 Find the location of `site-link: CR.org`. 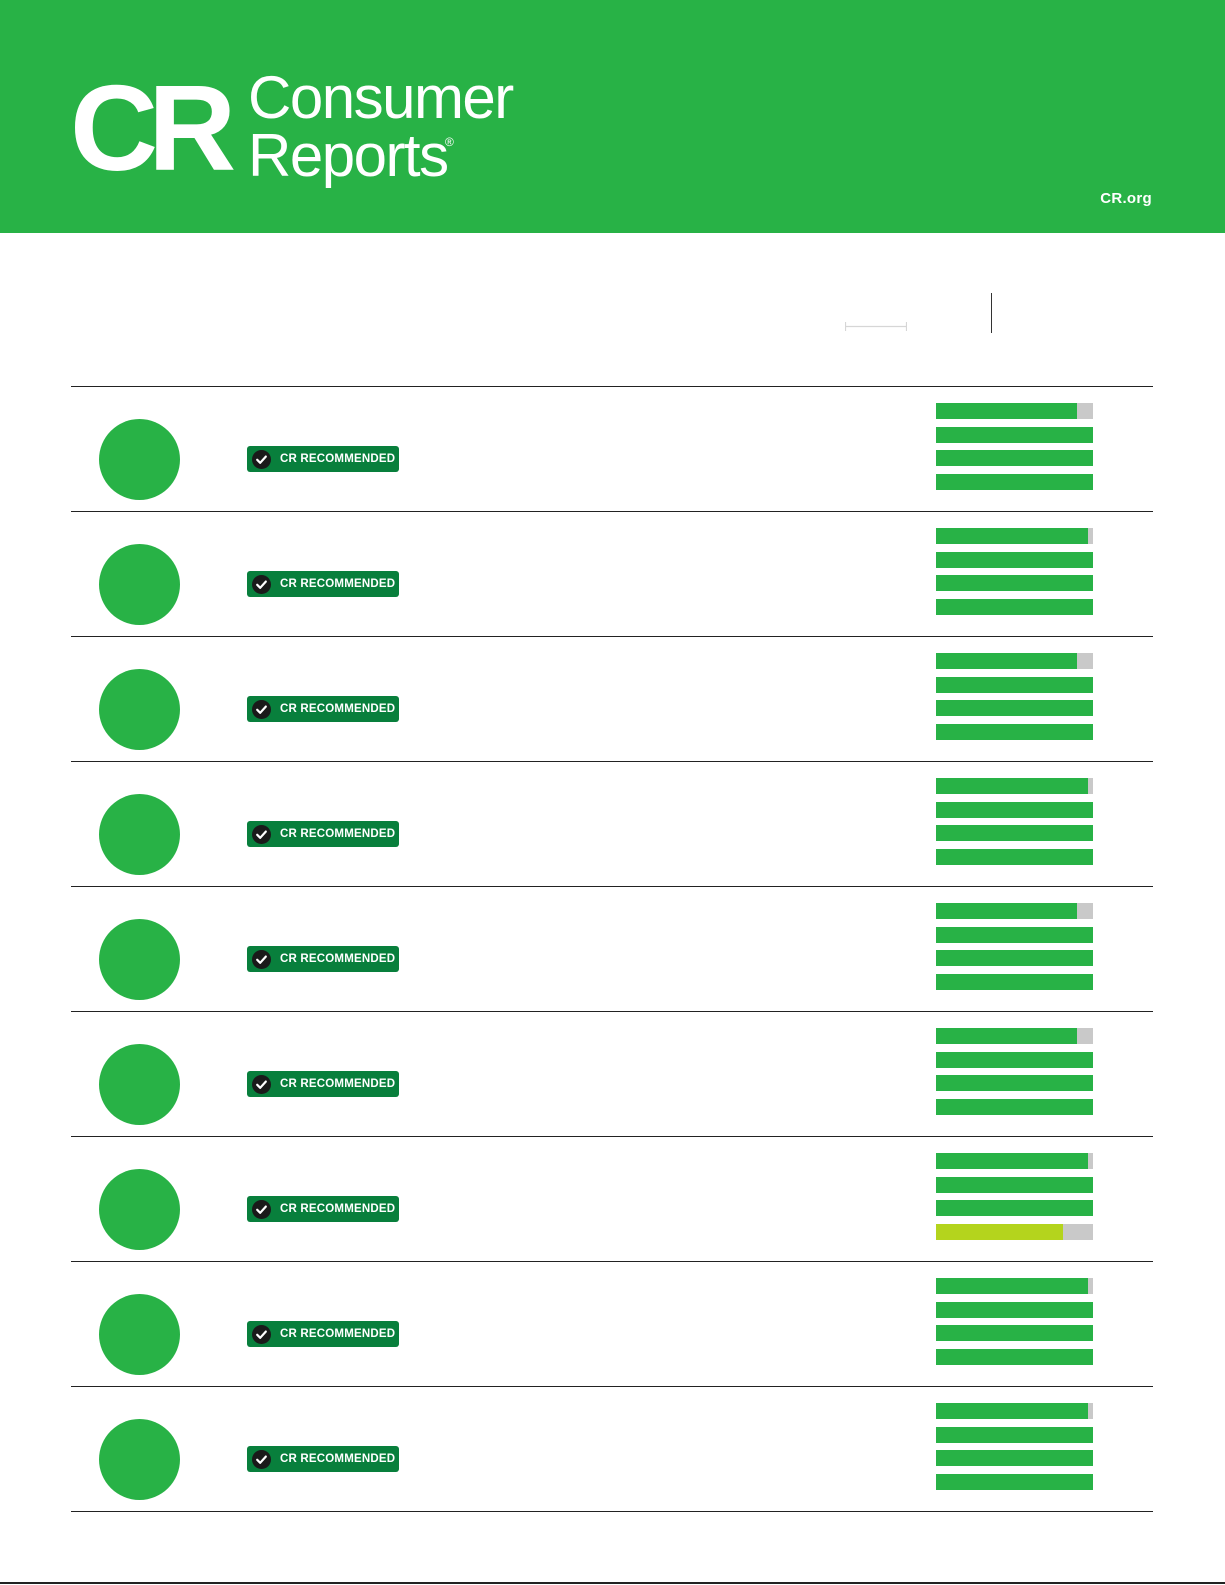

site-link: CR.org is located at coordinates (1116, 198).